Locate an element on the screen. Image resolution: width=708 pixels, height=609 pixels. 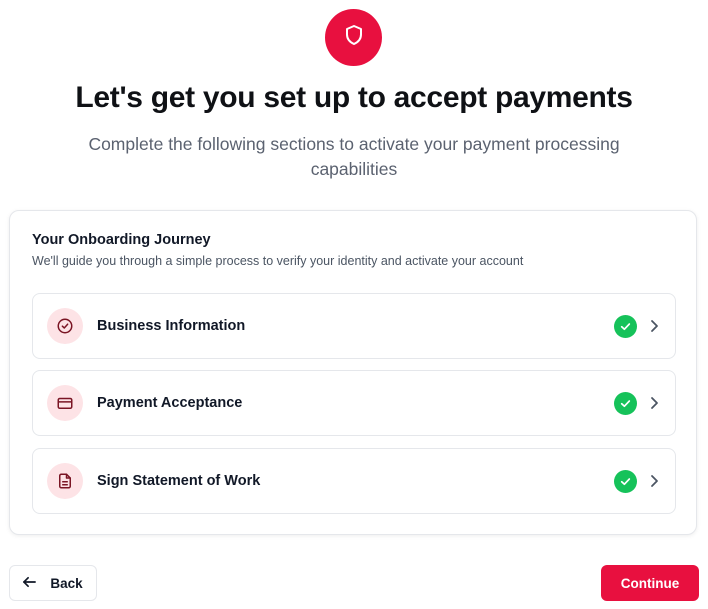
shield-badge is located at coordinates (353, 37).